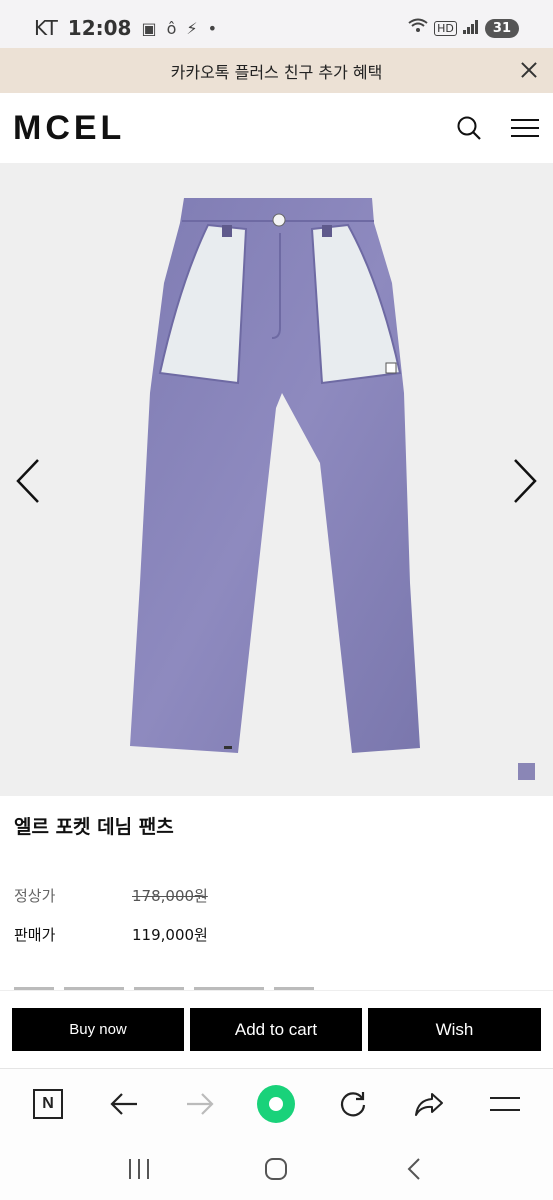  I want to click on network-label: HD, so click(445, 28).